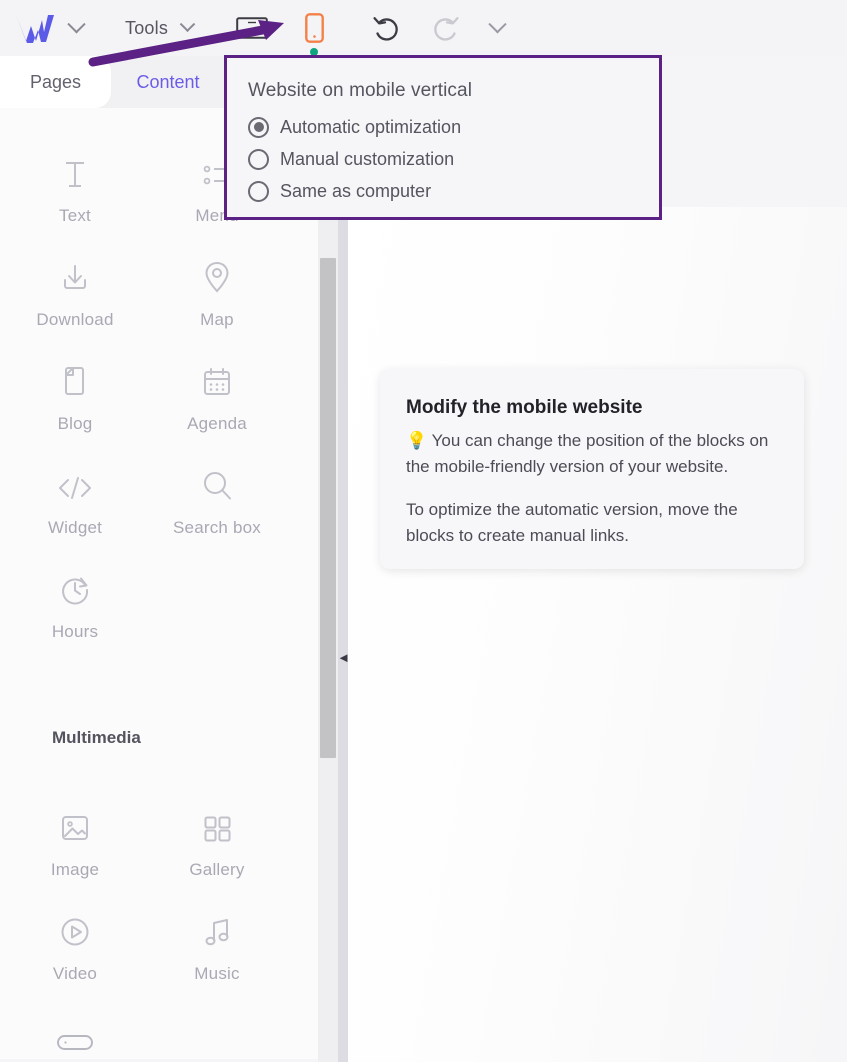  What do you see at coordinates (75, 930) in the screenshot?
I see `video-icon` at bounding box center [75, 930].